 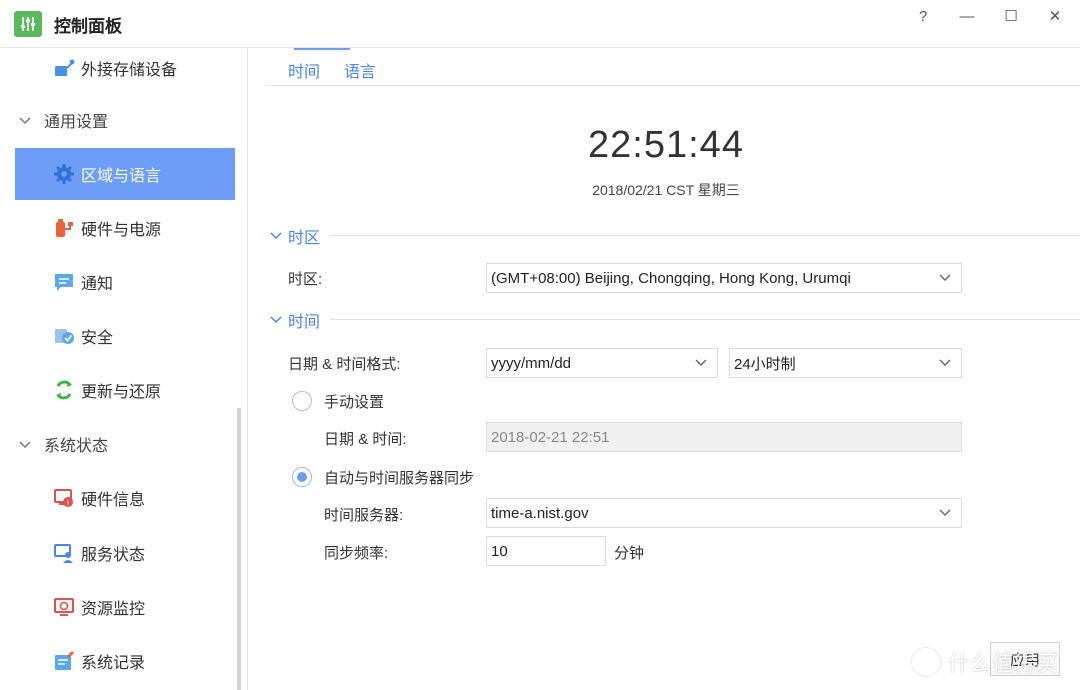 What do you see at coordinates (65, 67) in the screenshot?
I see `external-storage-icon` at bounding box center [65, 67].